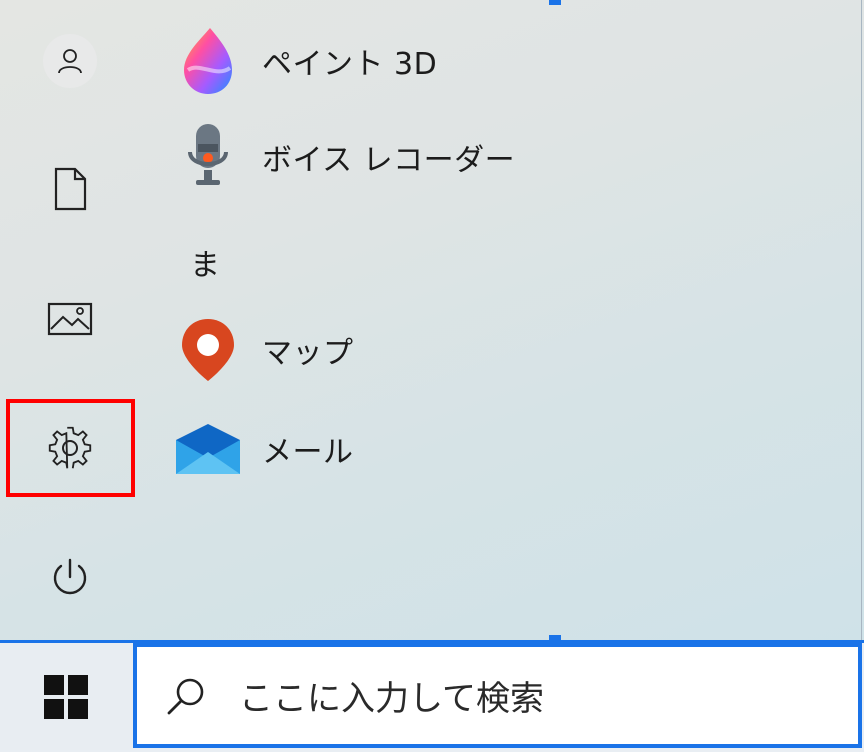 Image resolution: width=864 pixels, height=752 pixels. I want to click on user-account-button, so click(70, 61).